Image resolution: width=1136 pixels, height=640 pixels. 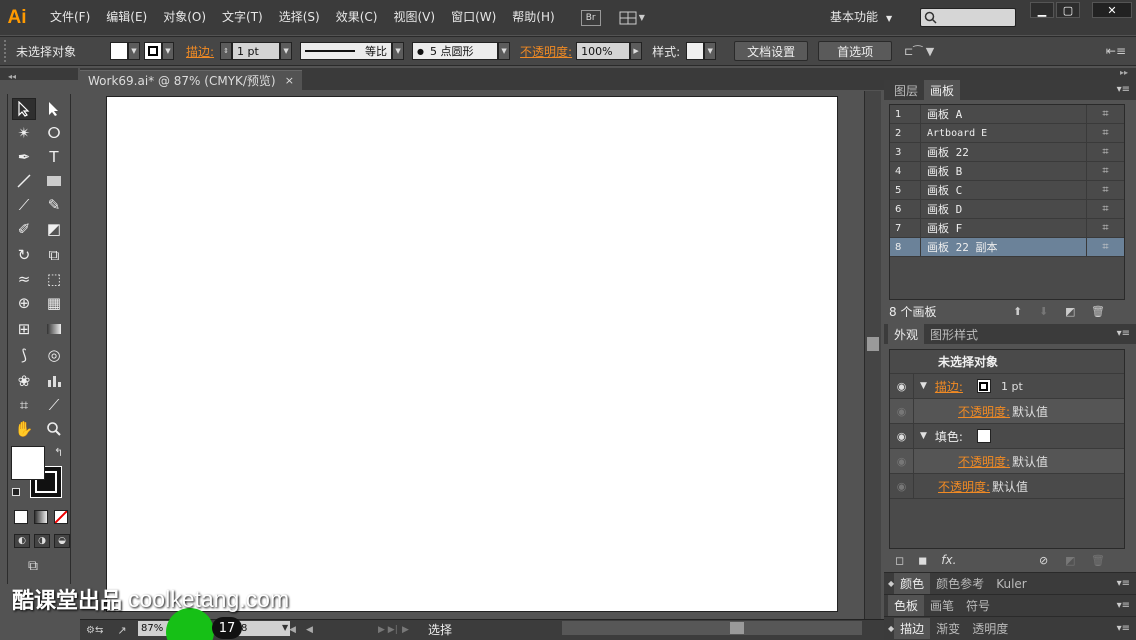 I want to click on tab-gradient: 渐变, so click(x=948, y=628).